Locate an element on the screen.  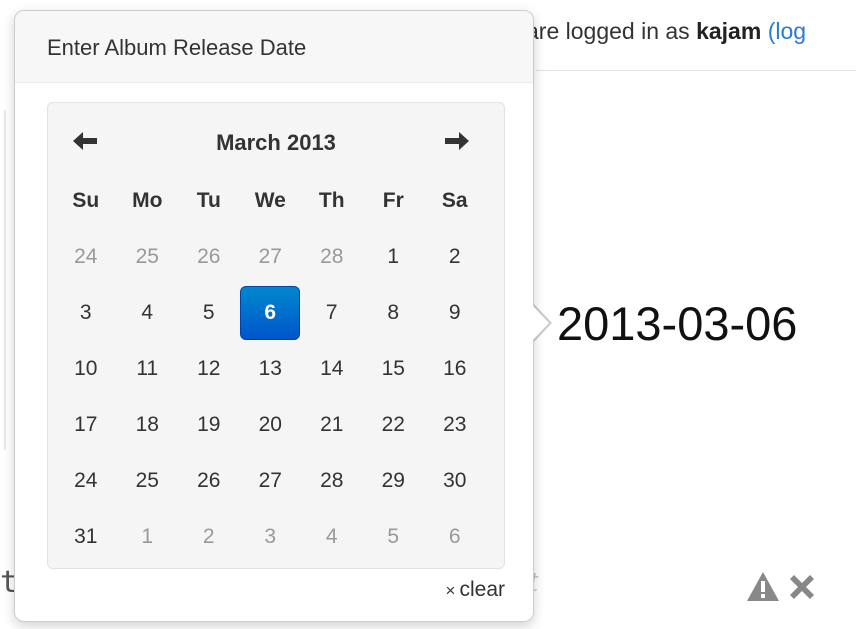
login-status: are logged in as kajam (log is located at coordinates (666, 31).